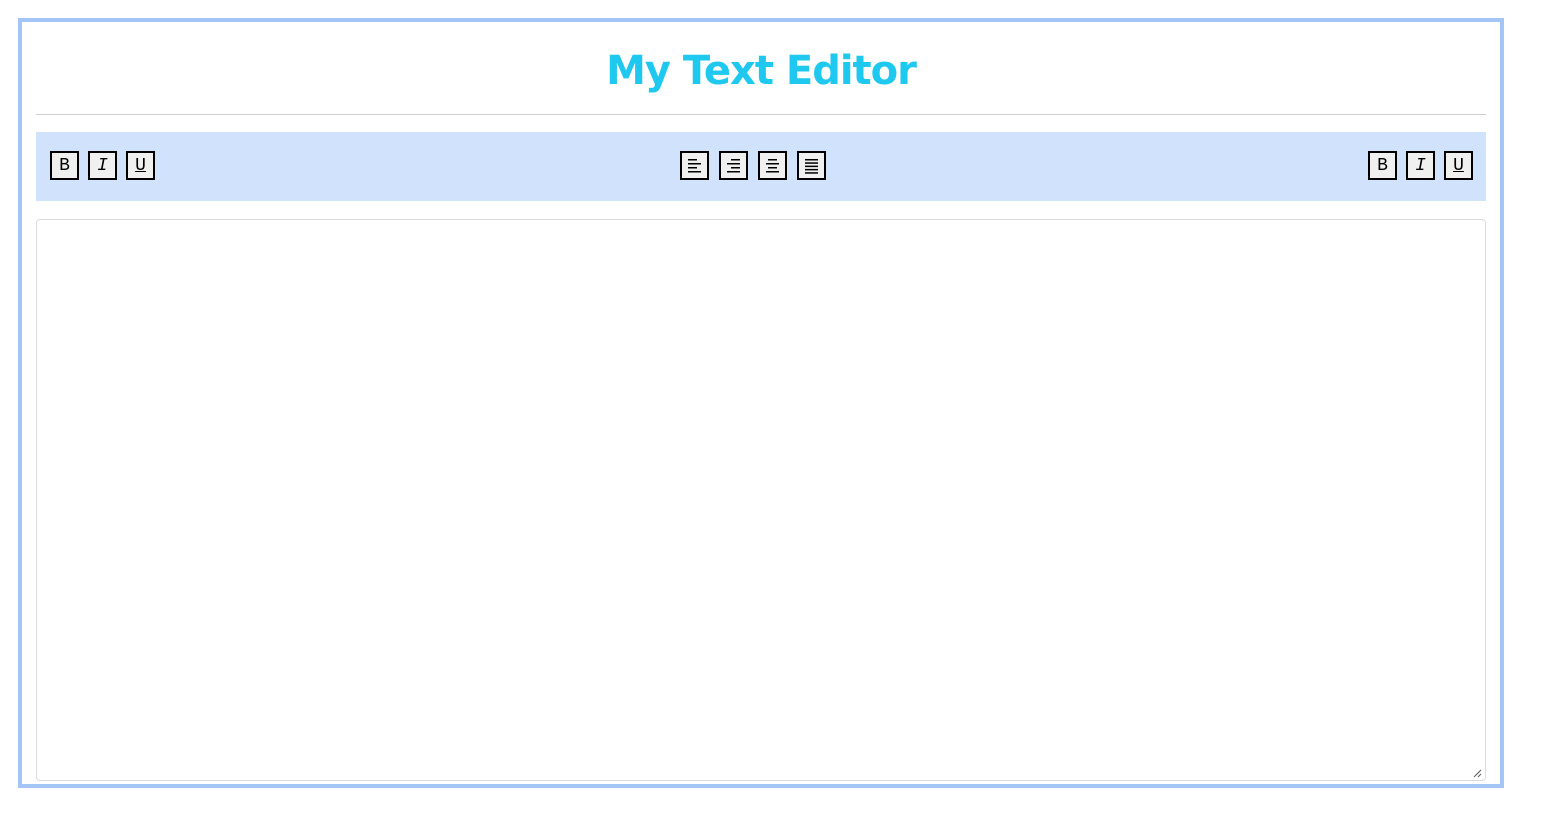  Describe the element at coordinates (1477, 773) in the screenshot. I see `resize-handle-icon` at that location.